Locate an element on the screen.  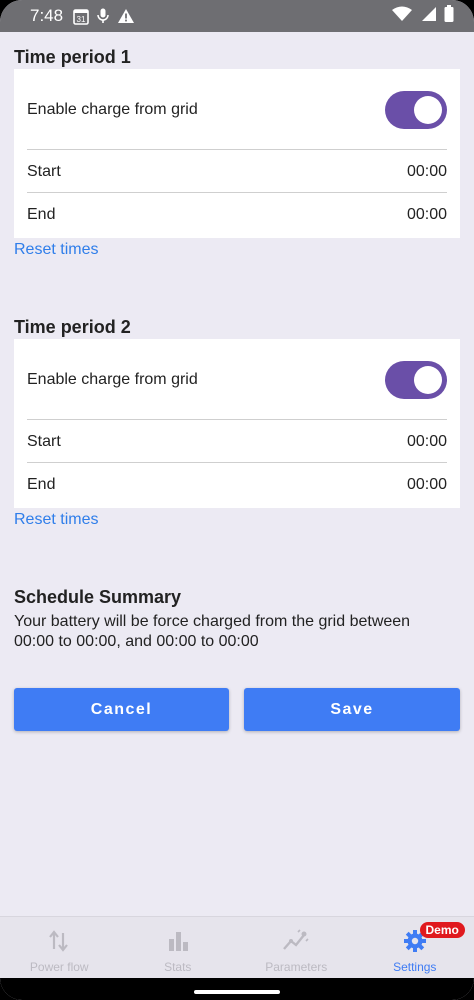
period-1-start-label: Start is located at coordinates (44, 171).